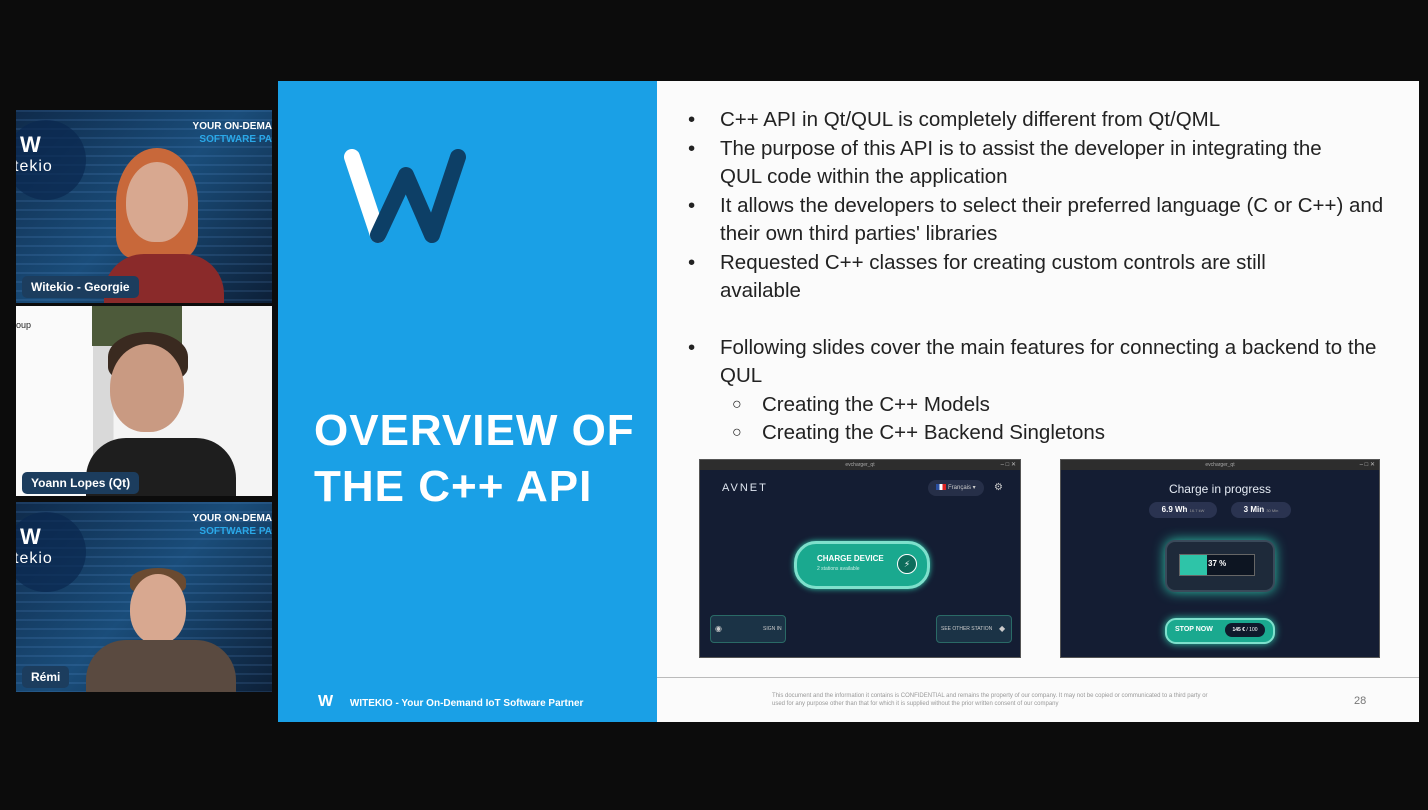  Describe the element at coordinates (861, 404) in the screenshot. I see `sub-bullet-item: ○ Creating the C++ Models` at that location.